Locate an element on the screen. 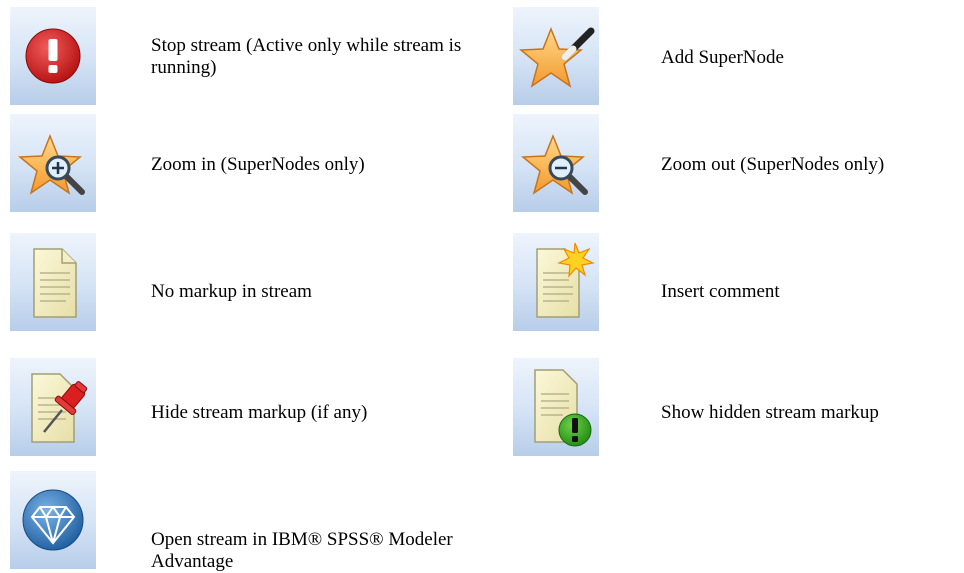 The width and height of the screenshot is (964, 573). zoom-in-icon is located at coordinates (53, 163).